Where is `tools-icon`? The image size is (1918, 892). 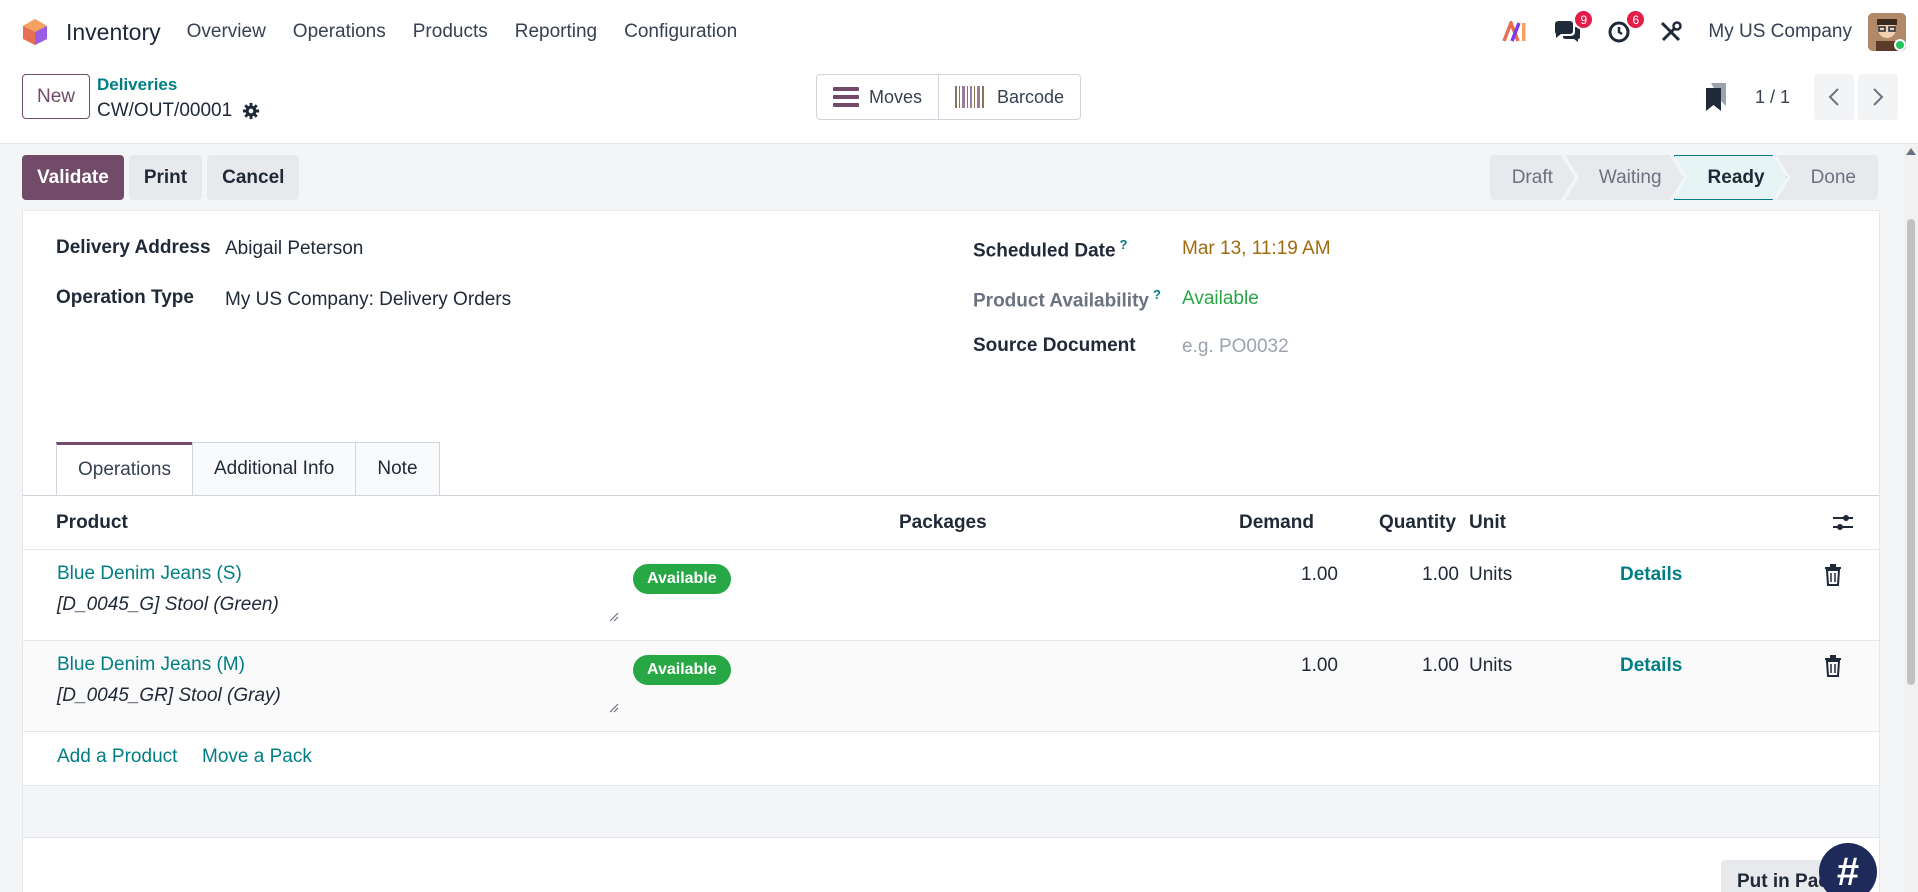
tools-icon is located at coordinates (1671, 32).